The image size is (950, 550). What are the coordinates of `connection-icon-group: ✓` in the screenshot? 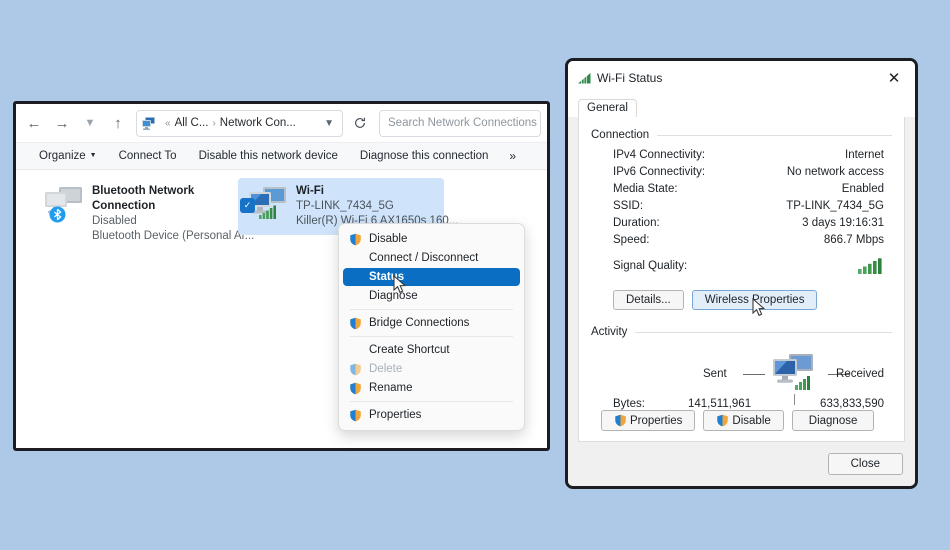 It's located at (266, 206).